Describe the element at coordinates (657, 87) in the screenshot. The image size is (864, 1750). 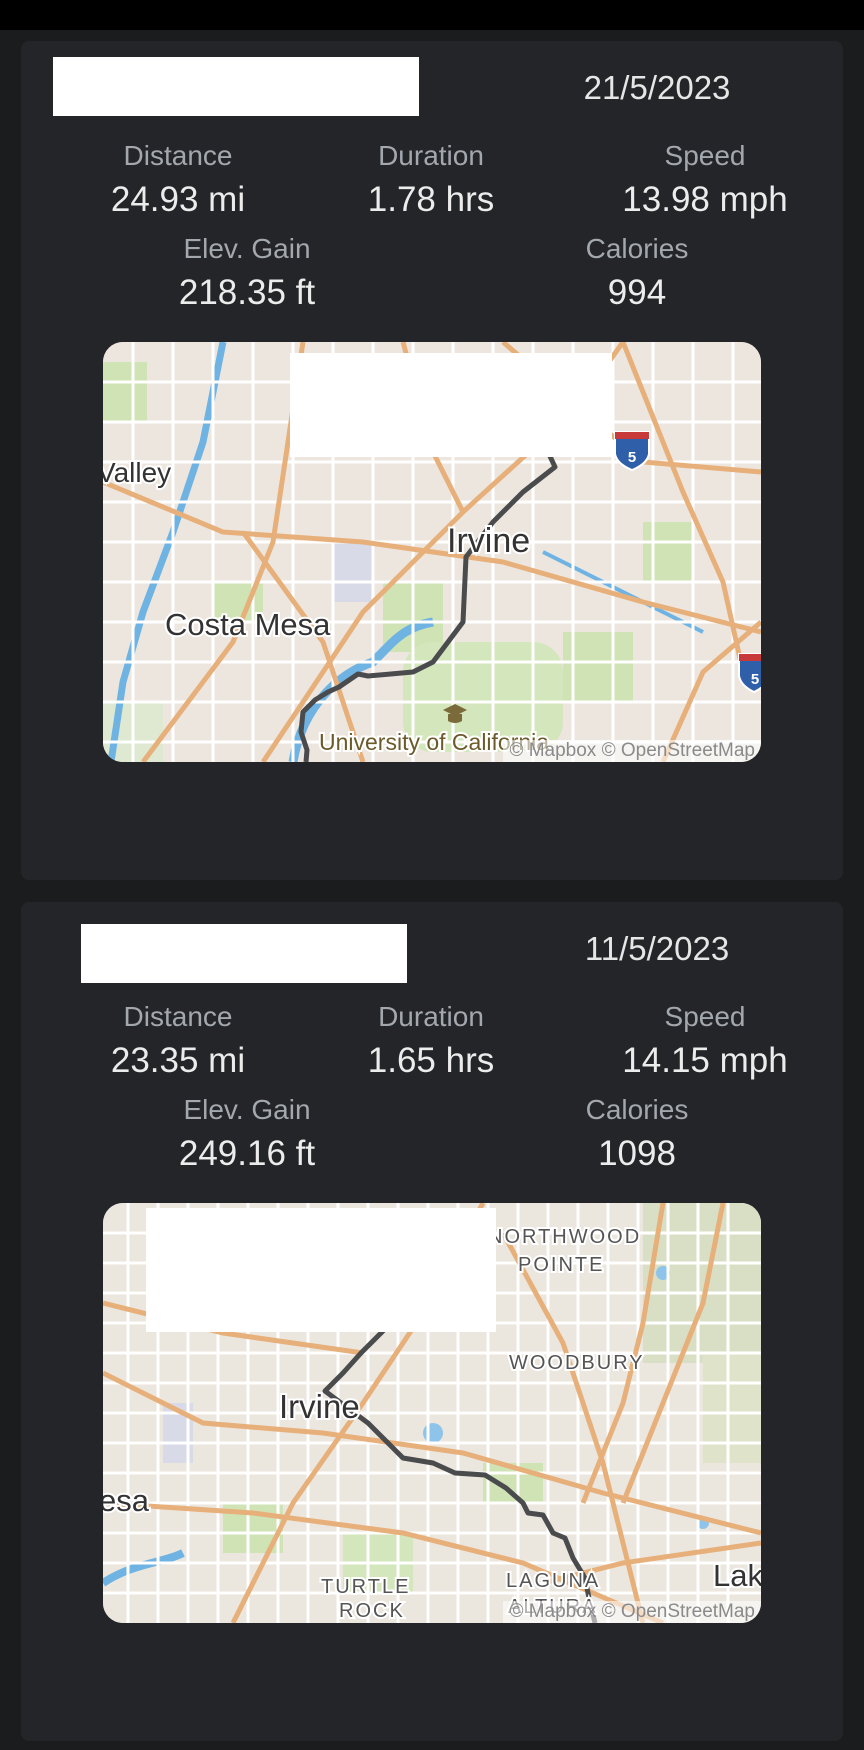
I see `activity-date: 21/5/2023` at that location.